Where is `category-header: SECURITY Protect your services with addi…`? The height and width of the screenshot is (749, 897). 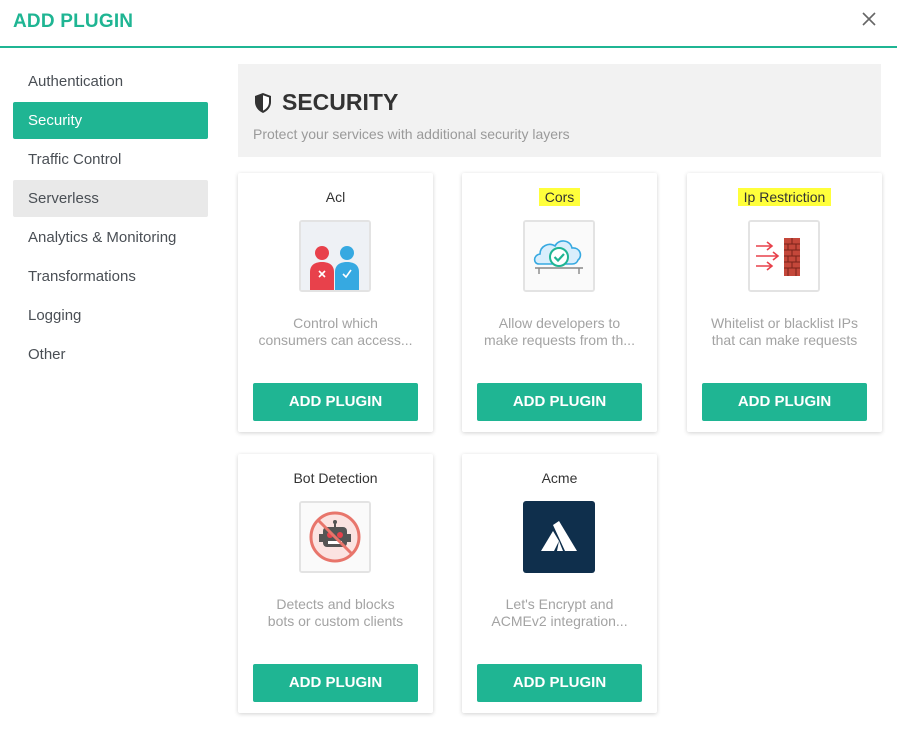 category-header: SECURITY Protect your services with addi… is located at coordinates (559, 110).